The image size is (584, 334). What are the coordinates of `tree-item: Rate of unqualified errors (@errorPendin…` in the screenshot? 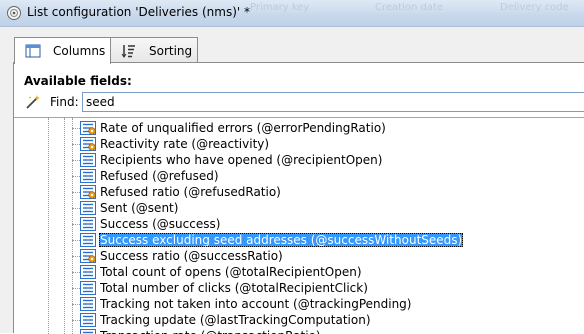 It's located at (233, 128).